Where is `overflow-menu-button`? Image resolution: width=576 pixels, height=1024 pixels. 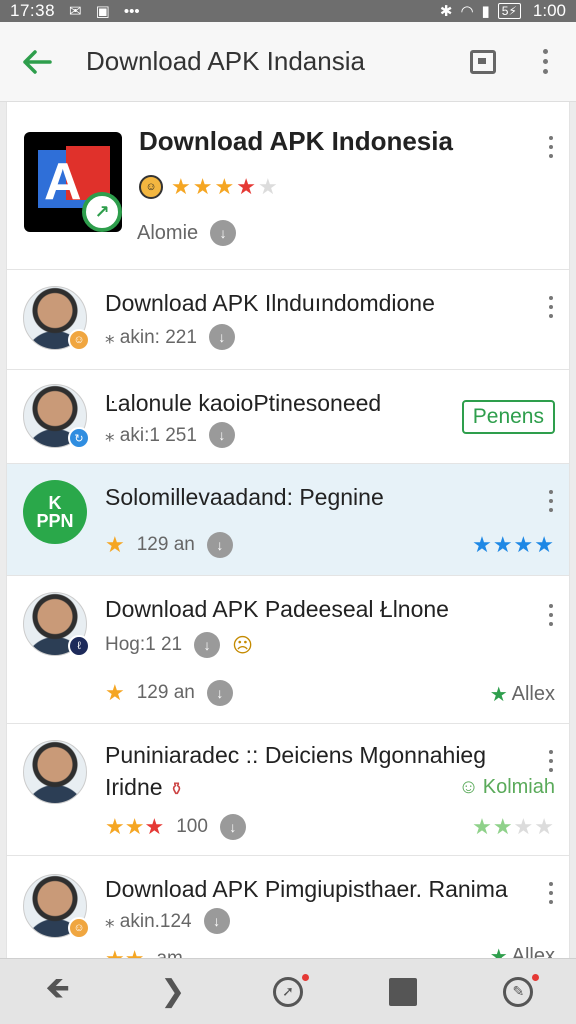
overflow-menu-button is located at coordinates (545, 62).